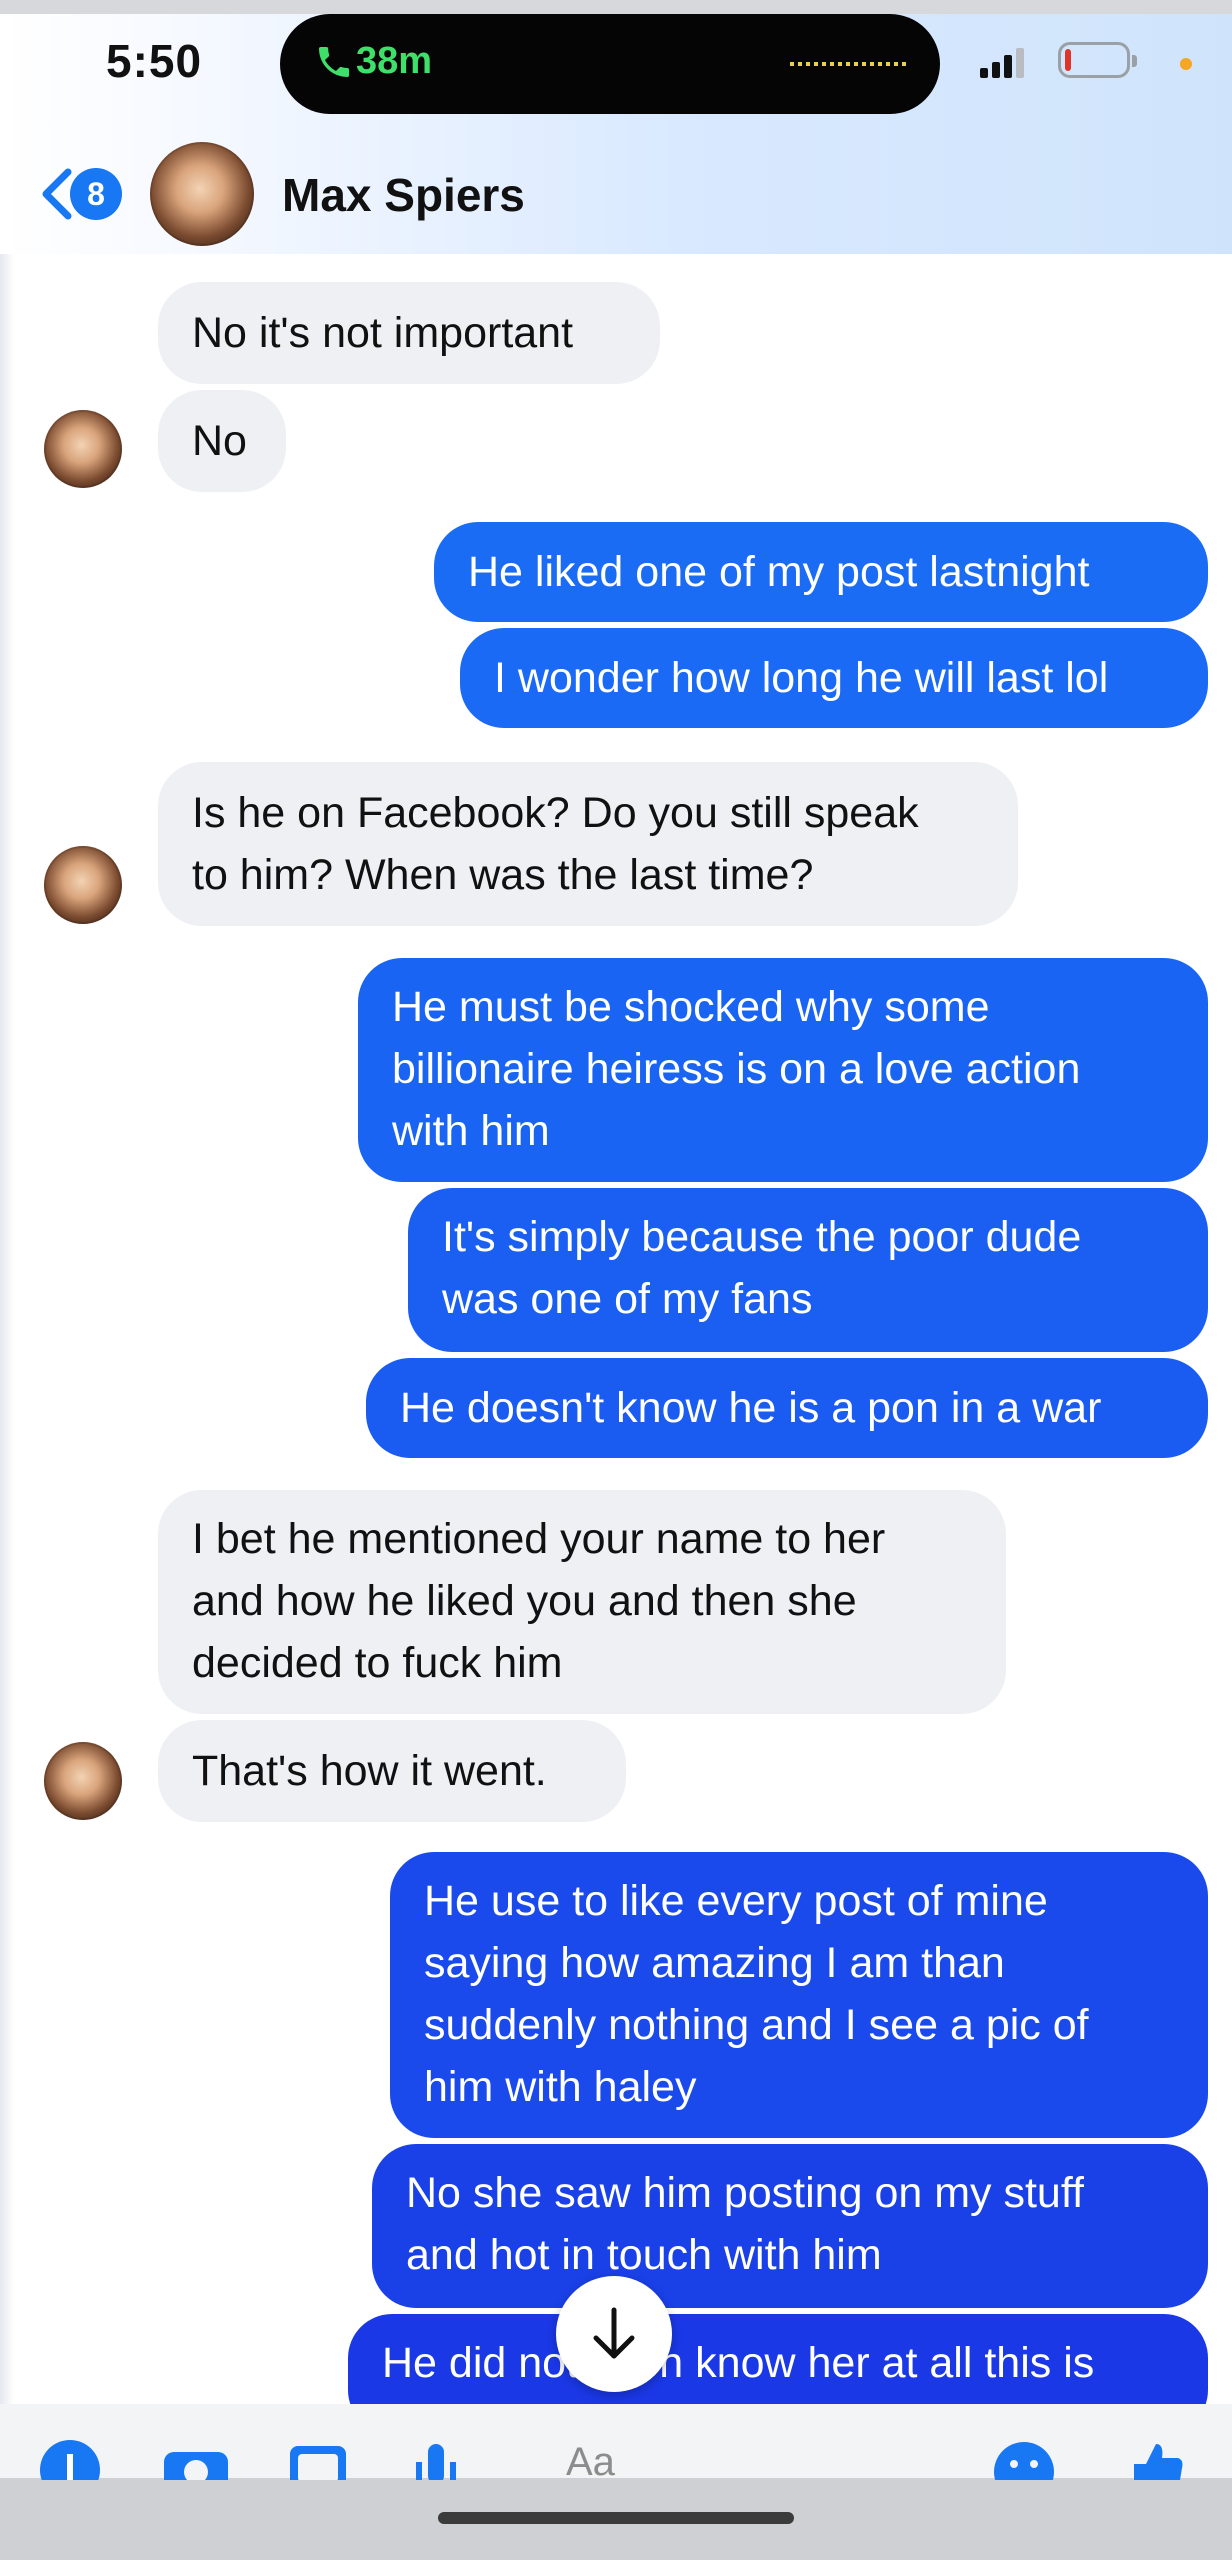 Image resolution: width=1232 pixels, height=2560 pixels. What do you see at coordinates (834, 678) in the screenshot?
I see `message-bubble-outgoing: I wonder how long he will last lol` at bounding box center [834, 678].